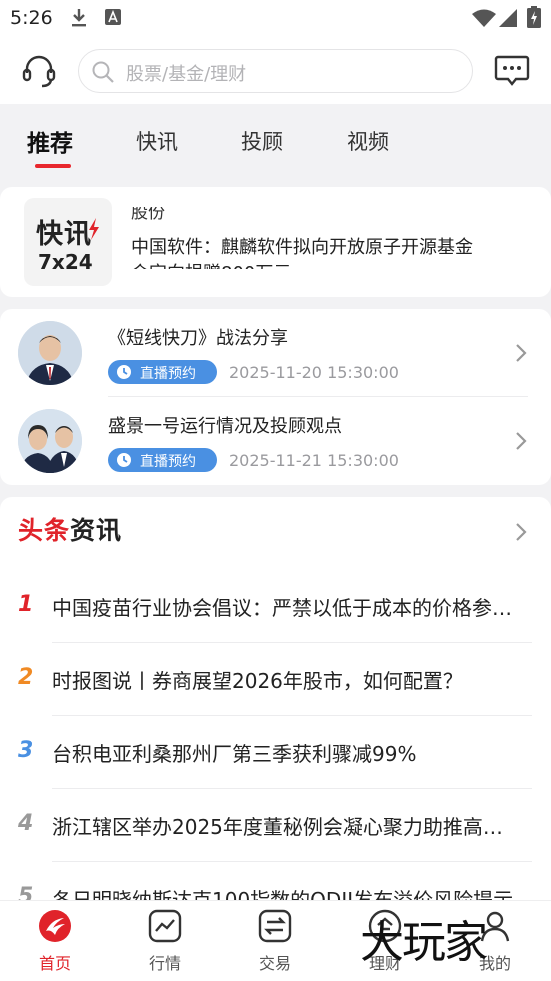 This screenshot has width=551, height=981. What do you see at coordinates (26, 604) in the screenshot?
I see `news-rank: 1` at bounding box center [26, 604].